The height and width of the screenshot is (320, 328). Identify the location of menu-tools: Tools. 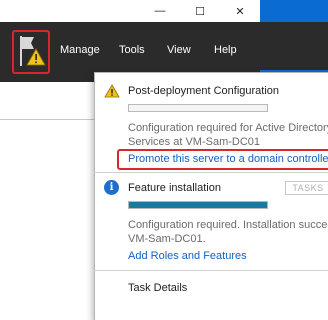
(132, 50).